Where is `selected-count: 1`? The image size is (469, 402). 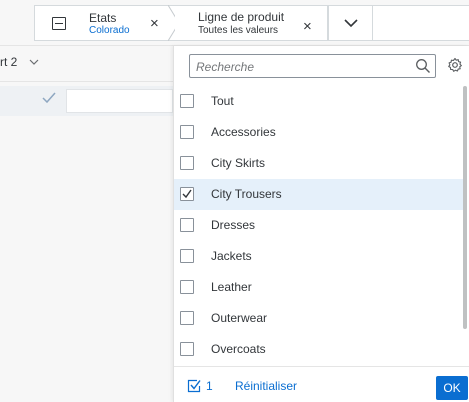 selected-count: 1 is located at coordinates (209, 386).